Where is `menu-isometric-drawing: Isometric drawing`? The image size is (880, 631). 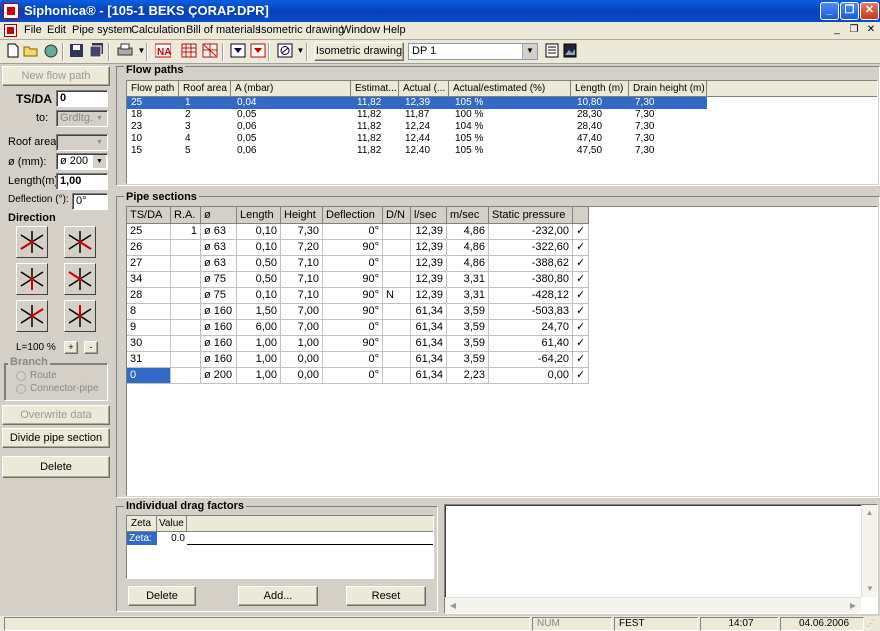
menu-isometric-drawing: Isometric drawing is located at coordinates (301, 30).